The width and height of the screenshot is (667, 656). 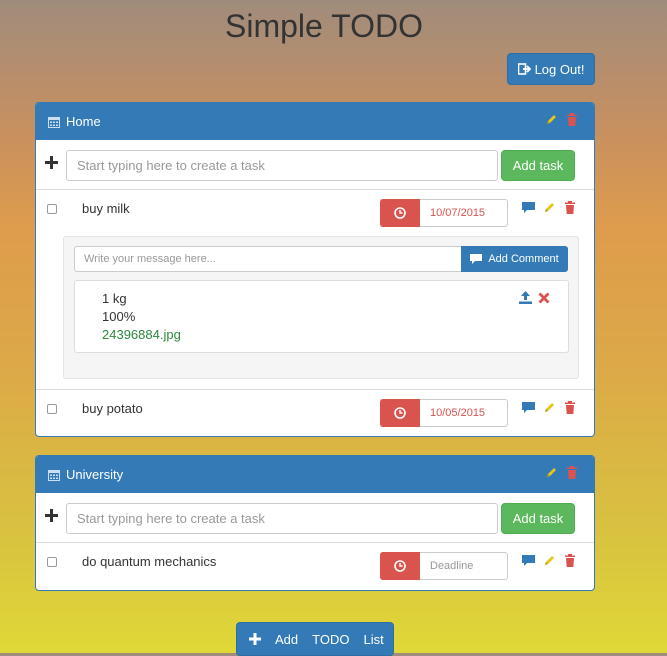 What do you see at coordinates (287, 639) in the screenshot?
I see `add-todo-word-1: Add` at bounding box center [287, 639].